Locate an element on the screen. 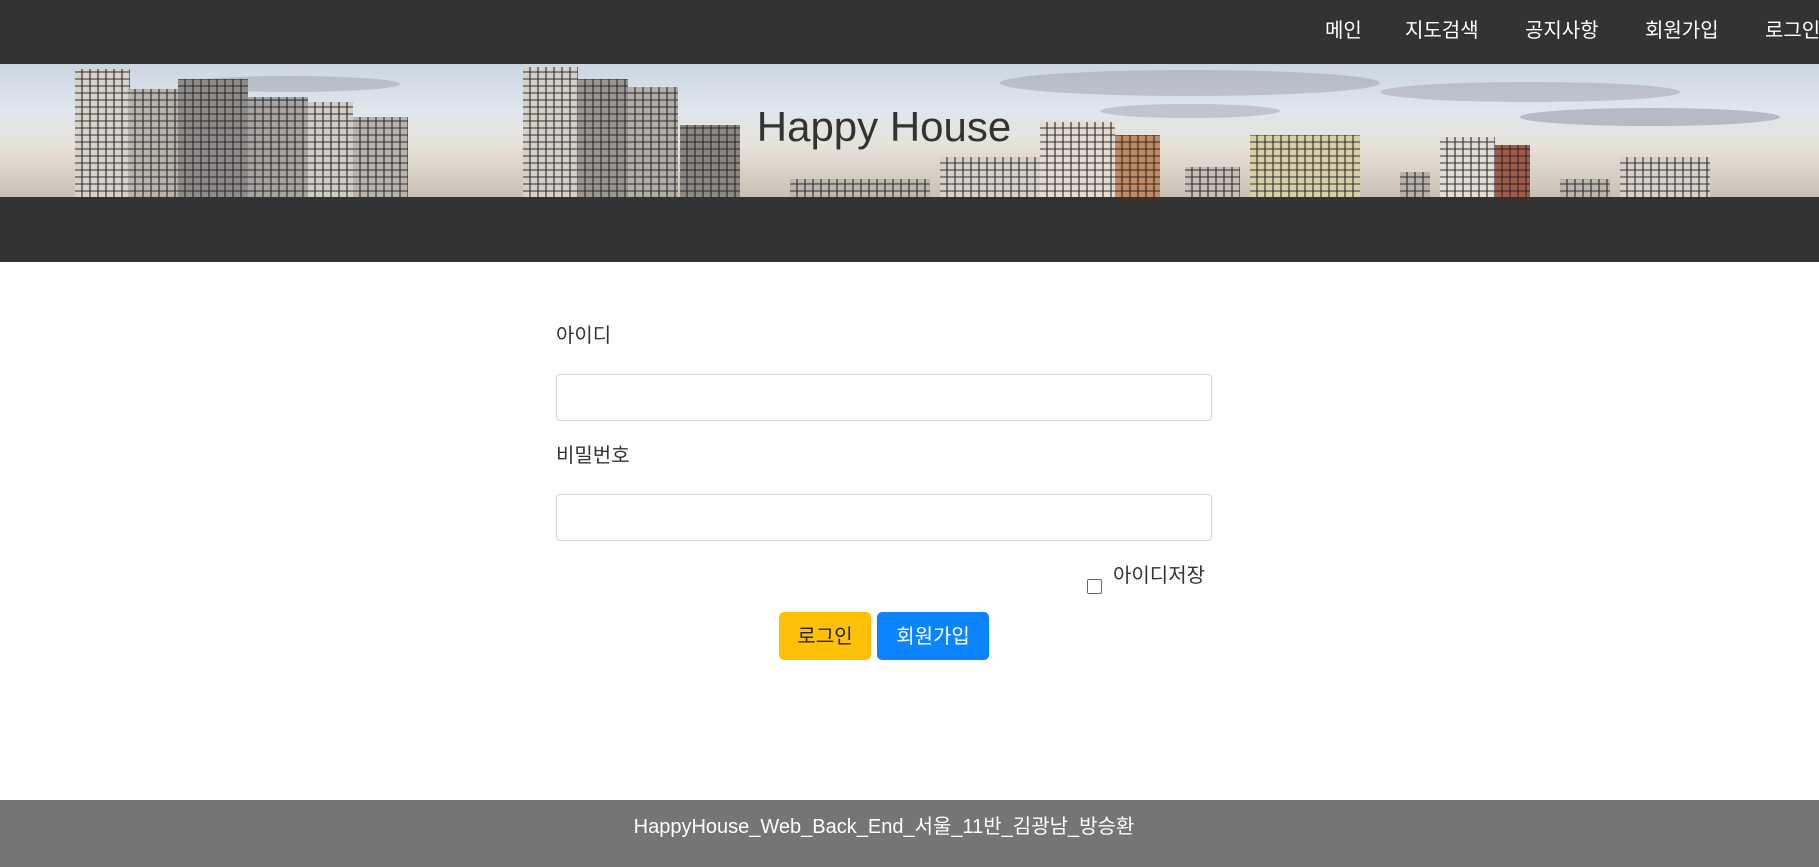 The height and width of the screenshot is (867, 1819). footer-text: HappyHouse_Web_Back_End_서울_11반_김광남_방승환 is located at coordinates (884, 827).